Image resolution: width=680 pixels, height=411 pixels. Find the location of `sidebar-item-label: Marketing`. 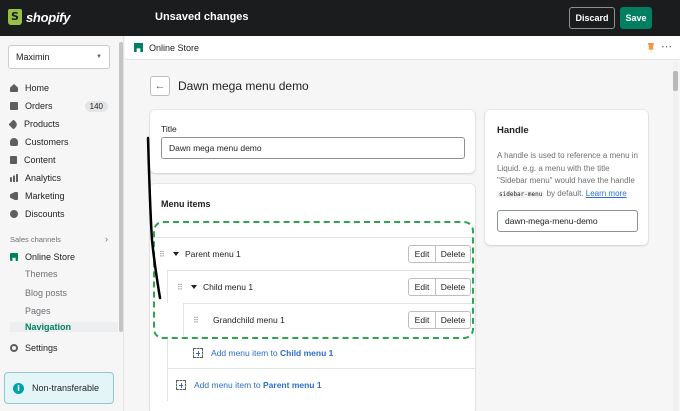

sidebar-item-label: Marketing is located at coordinates (45, 196).